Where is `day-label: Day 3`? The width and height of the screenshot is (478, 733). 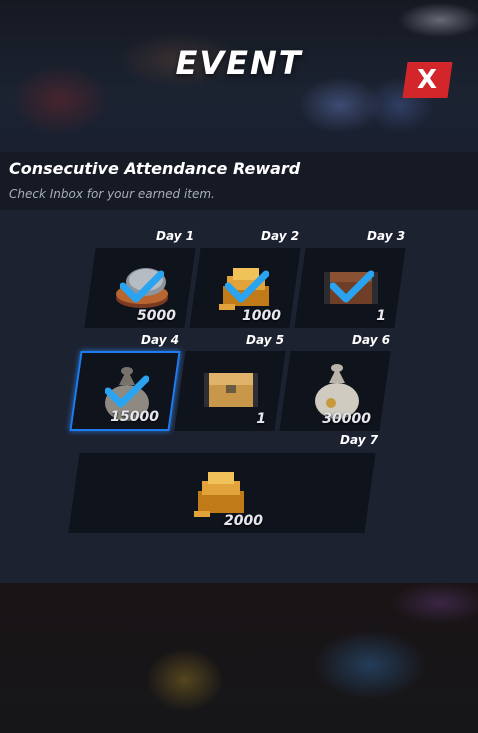 day-label: Day 3 is located at coordinates (386, 236).